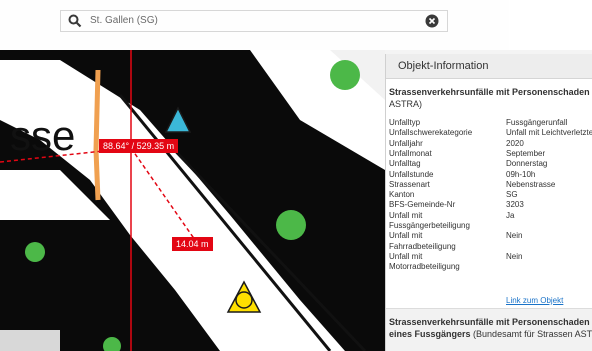 The height and width of the screenshot is (351, 592). I want to click on attribute-value: 2020, so click(515, 143).